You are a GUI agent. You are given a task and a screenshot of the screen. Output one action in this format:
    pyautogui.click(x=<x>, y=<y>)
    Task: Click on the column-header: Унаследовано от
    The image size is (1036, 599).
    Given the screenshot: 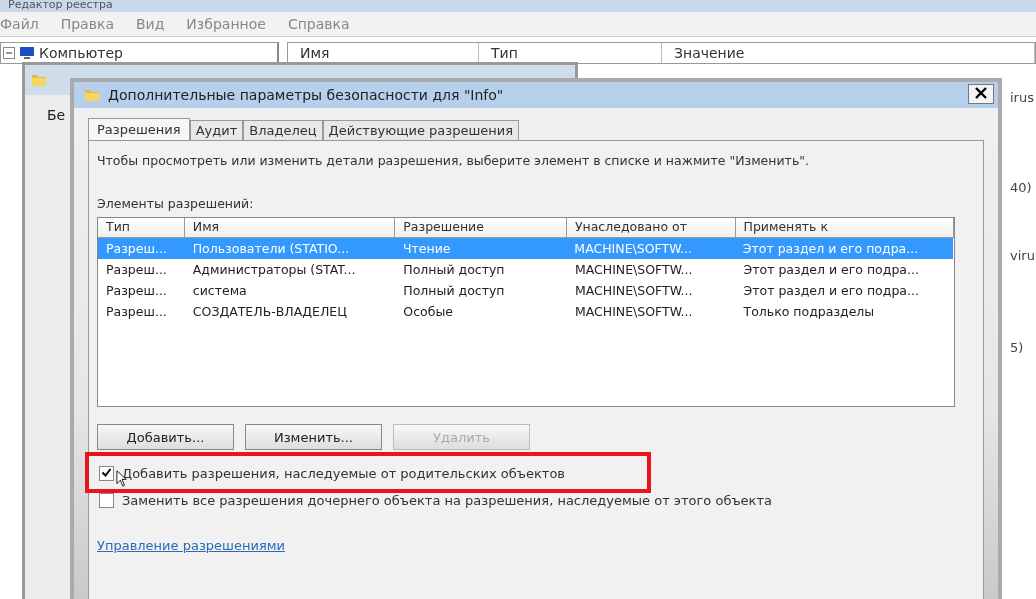 What is the action you would take?
    pyautogui.click(x=651, y=228)
    